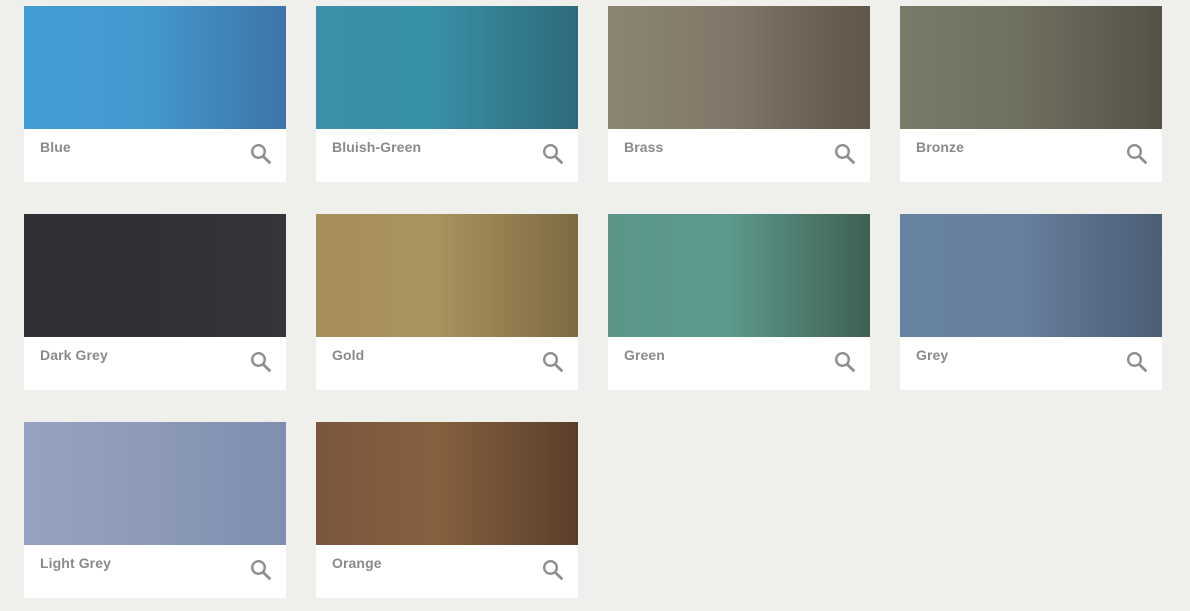 This screenshot has height=611, width=1190. I want to click on swatch-card: Blue, so click(155, 94).